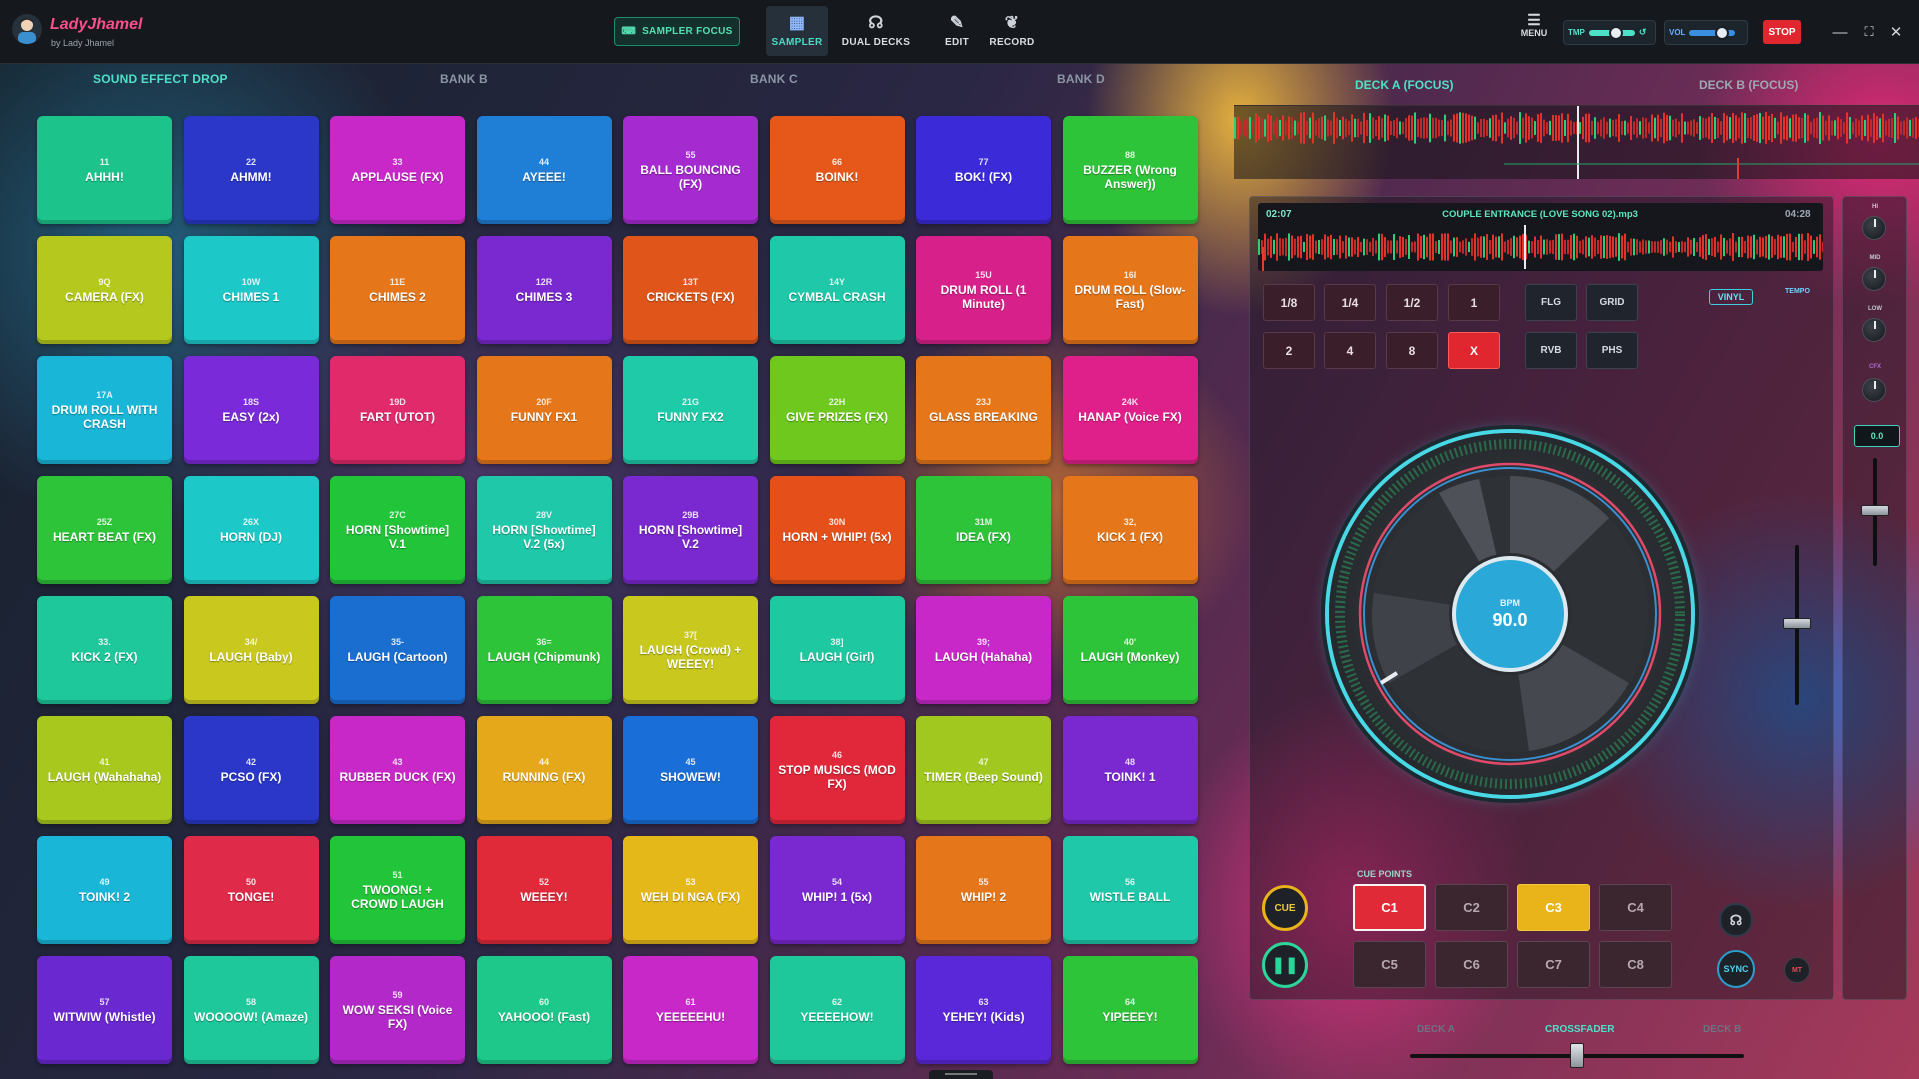  Describe the element at coordinates (1896, 32) in the screenshot. I see `close-icon: ✕` at that location.